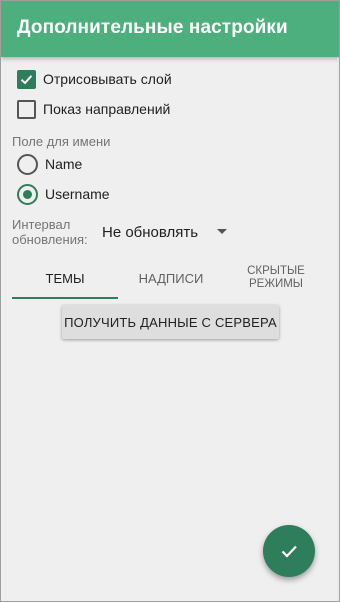 This screenshot has height=602, width=340. I want to click on fetch-server-data-button: ПОЛУЧИТЬ ДАННЫЕ С СЕРВЕРА, so click(170, 322).